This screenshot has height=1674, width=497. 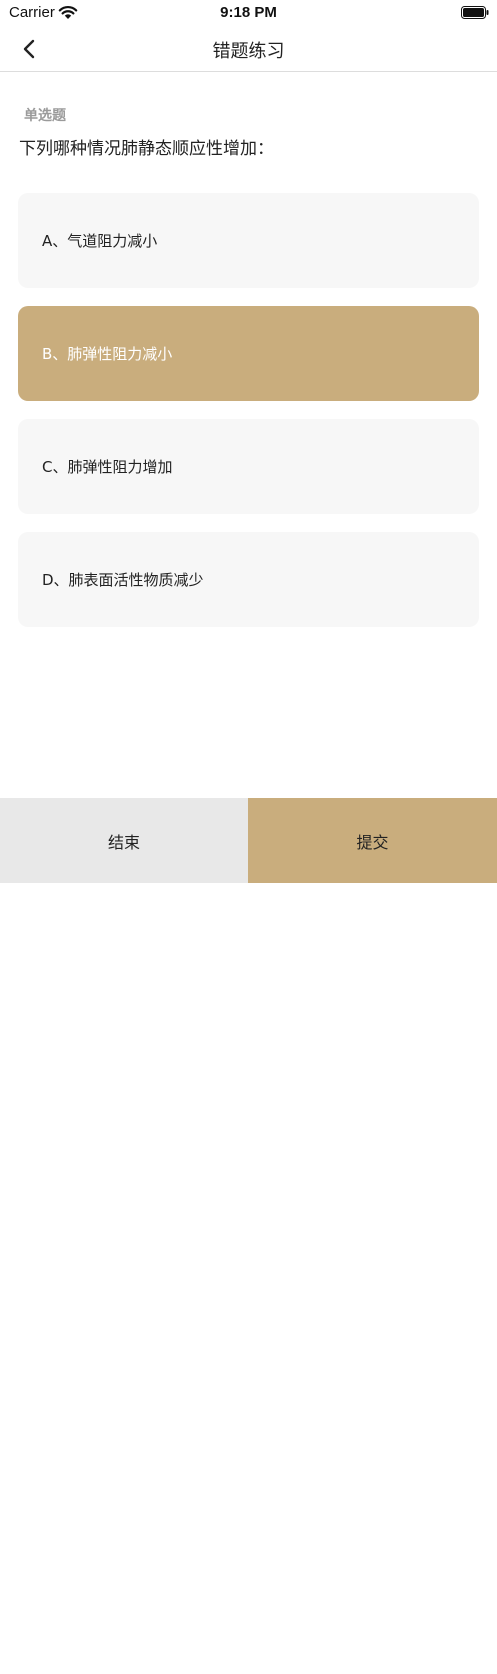 I want to click on option-d-label: D、肺表面活性物质减少, so click(x=123, y=580).